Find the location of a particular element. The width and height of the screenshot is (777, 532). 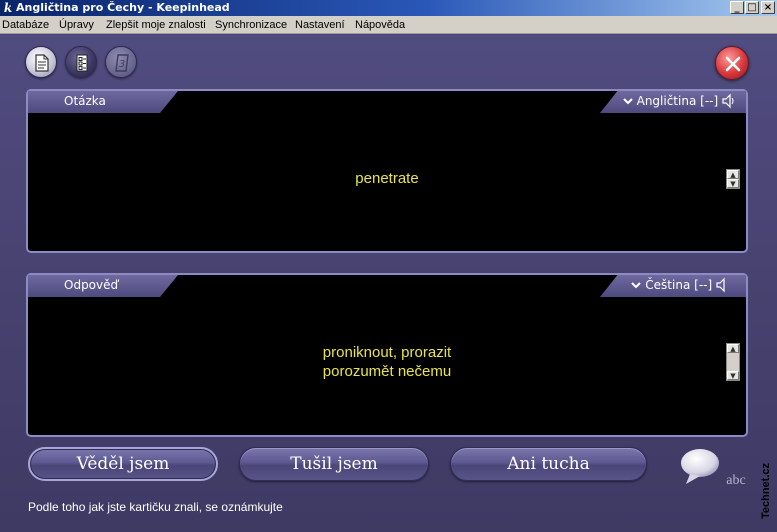

watermark: Technet.cz is located at coordinates (766, 496).